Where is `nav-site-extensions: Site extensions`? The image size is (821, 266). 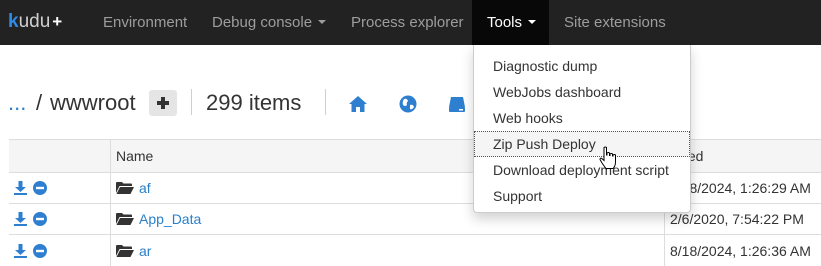
nav-site-extensions: Site extensions is located at coordinates (615, 22).